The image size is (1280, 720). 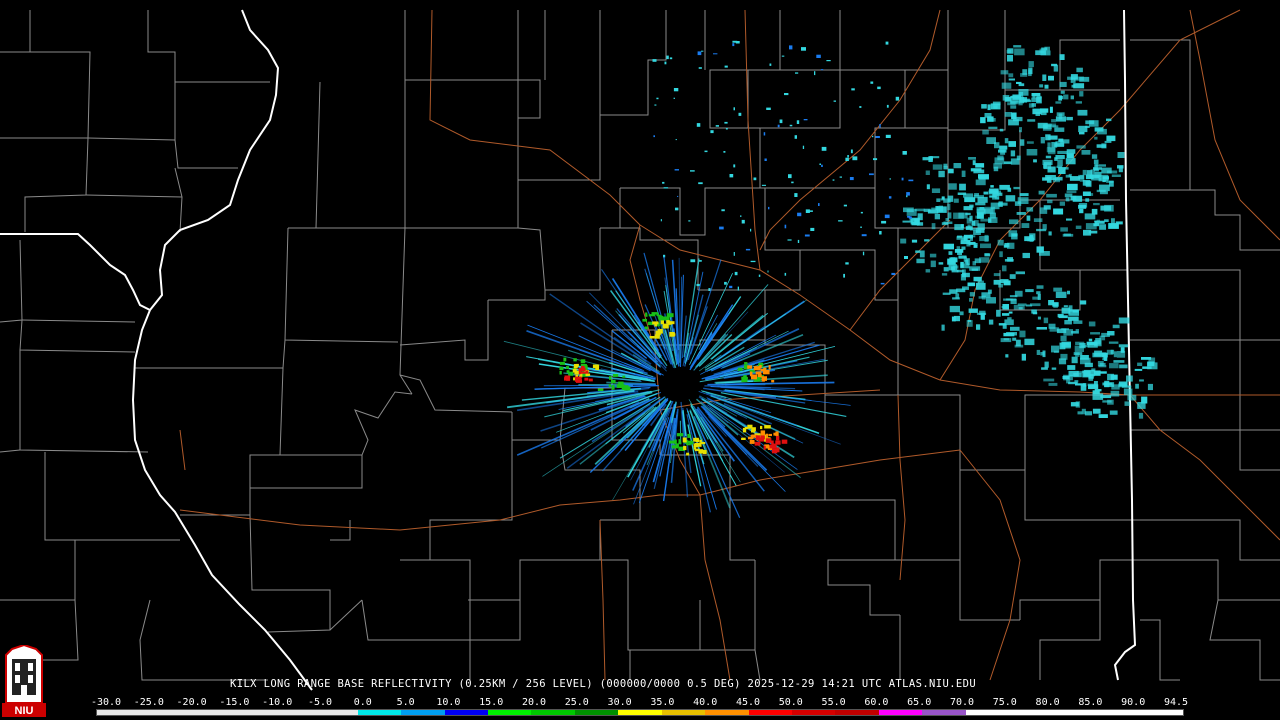 I want to click on reflectivity-colorbar, so click(x=640, y=712).